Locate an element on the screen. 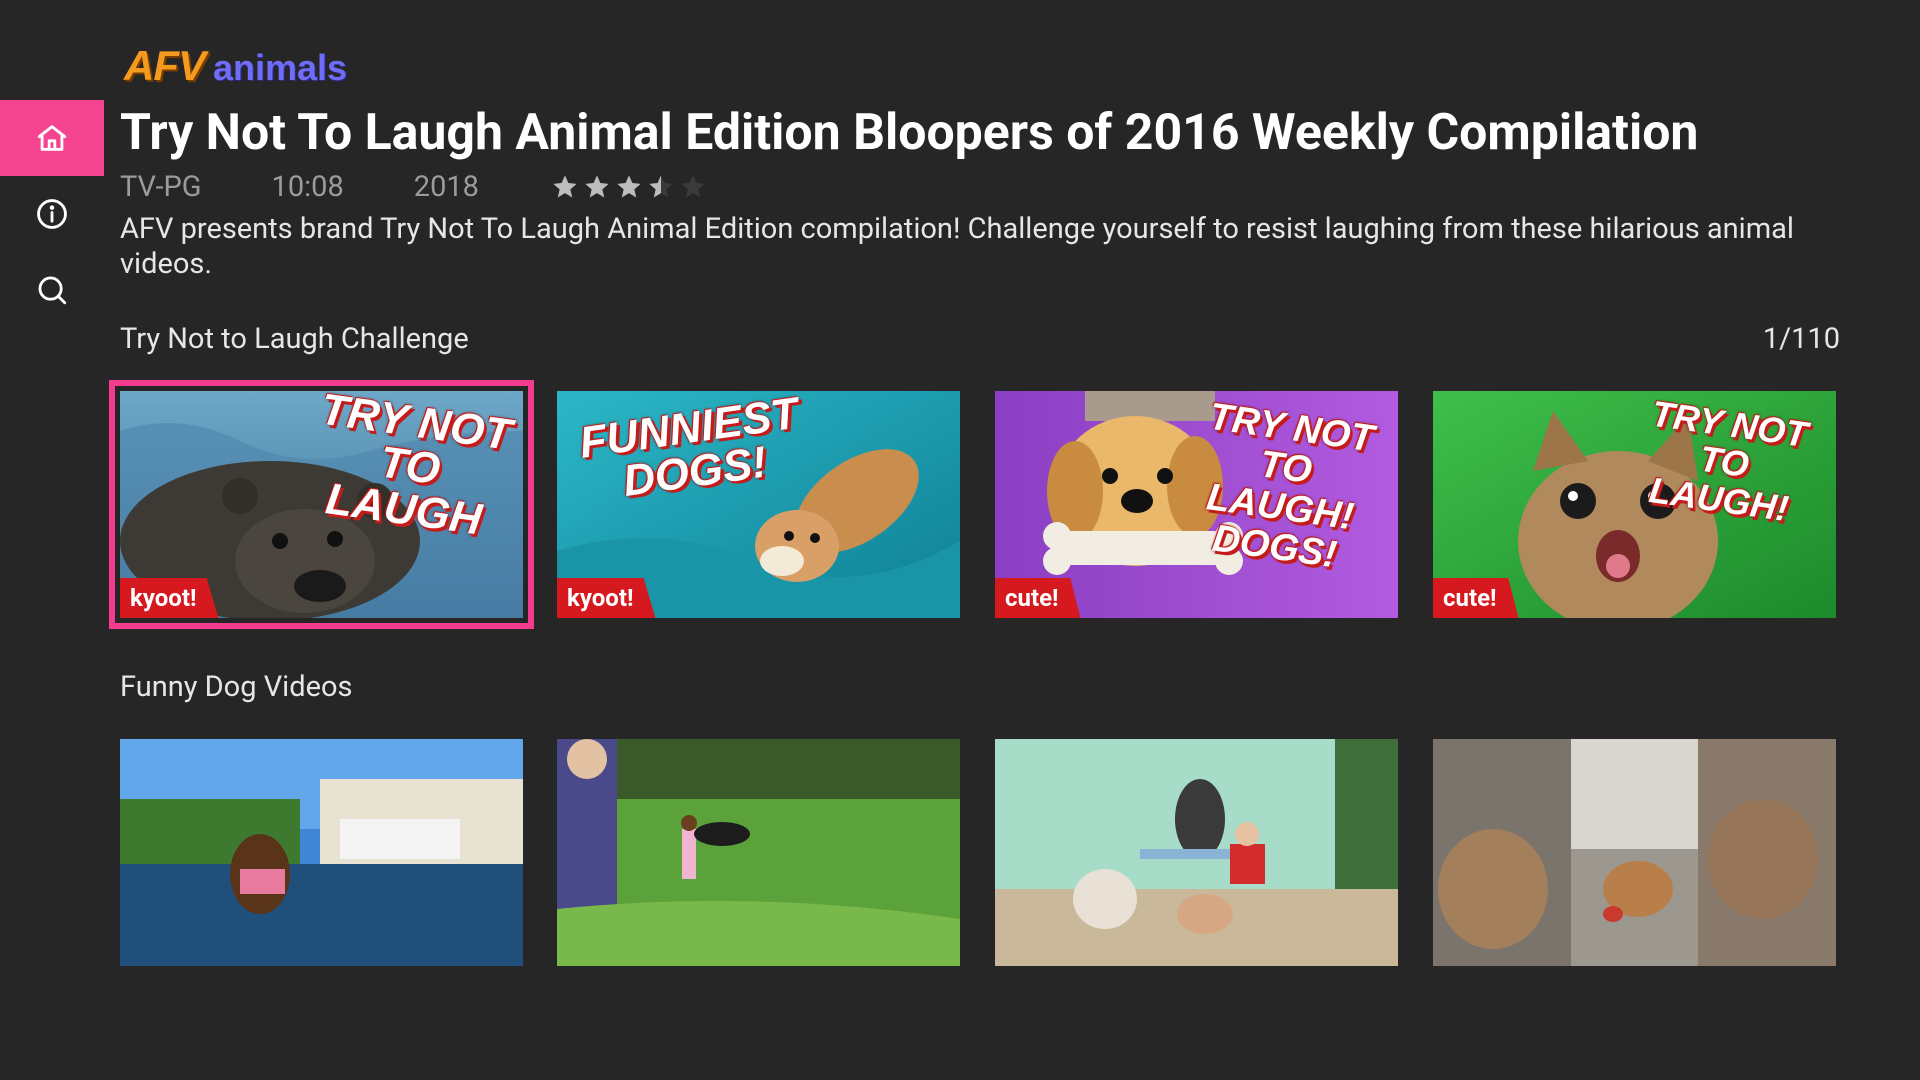 This screenshot has width=1920, height=1080. thumbnail-dog-on-beach is located at coordinates (1634, 852).